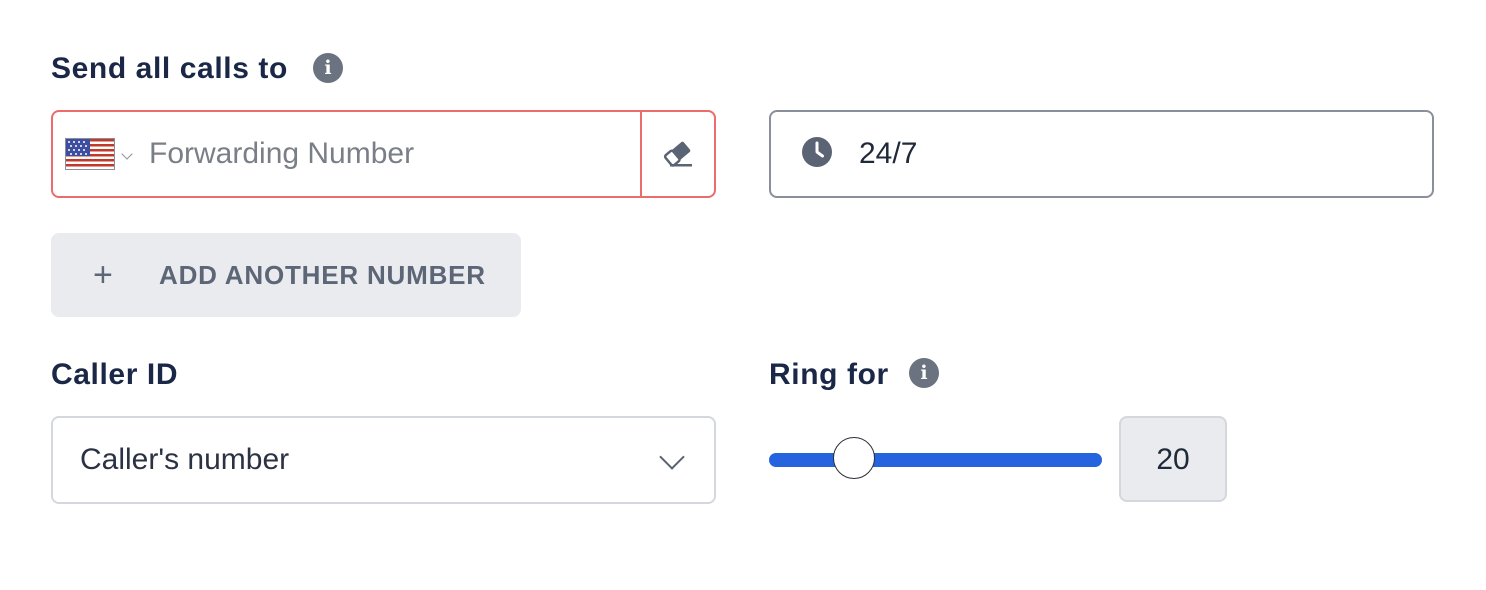 This screenshot has height=590, width=1486. Describe the element at coordinates (383, 460) in the screenshot. I see `caller-id-select: Caller's number` at that location.